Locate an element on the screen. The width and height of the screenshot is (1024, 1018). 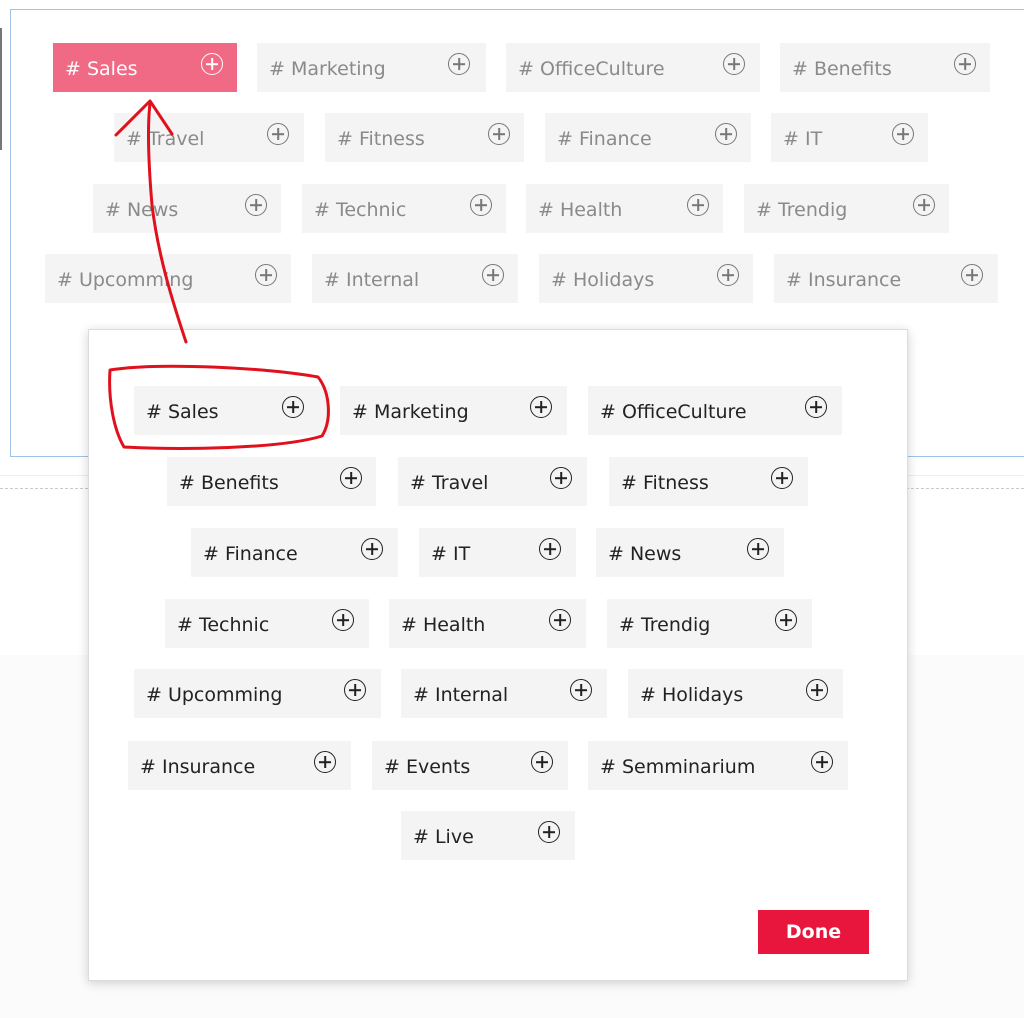
modal-tag-trendig: # Trendig is located at coordinates (709, 623).